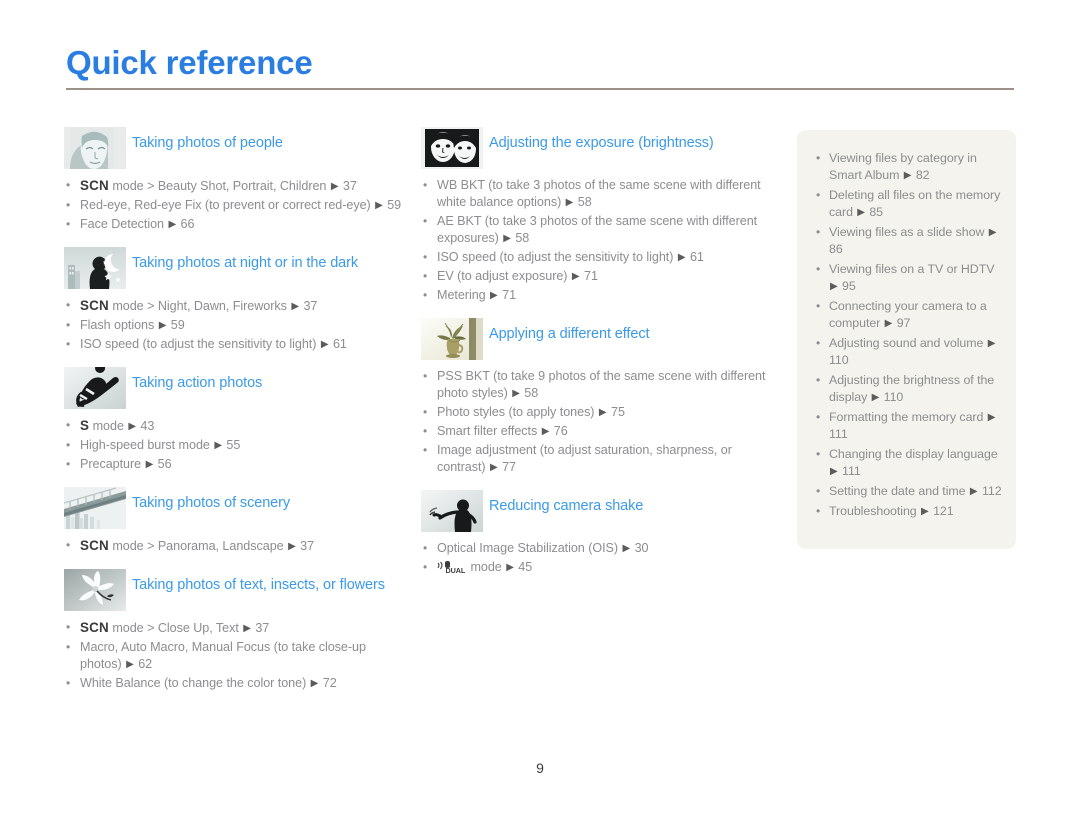 The image size is (1080, 815). I want to click on section-title: Taking photos of people, so click(268, 140).